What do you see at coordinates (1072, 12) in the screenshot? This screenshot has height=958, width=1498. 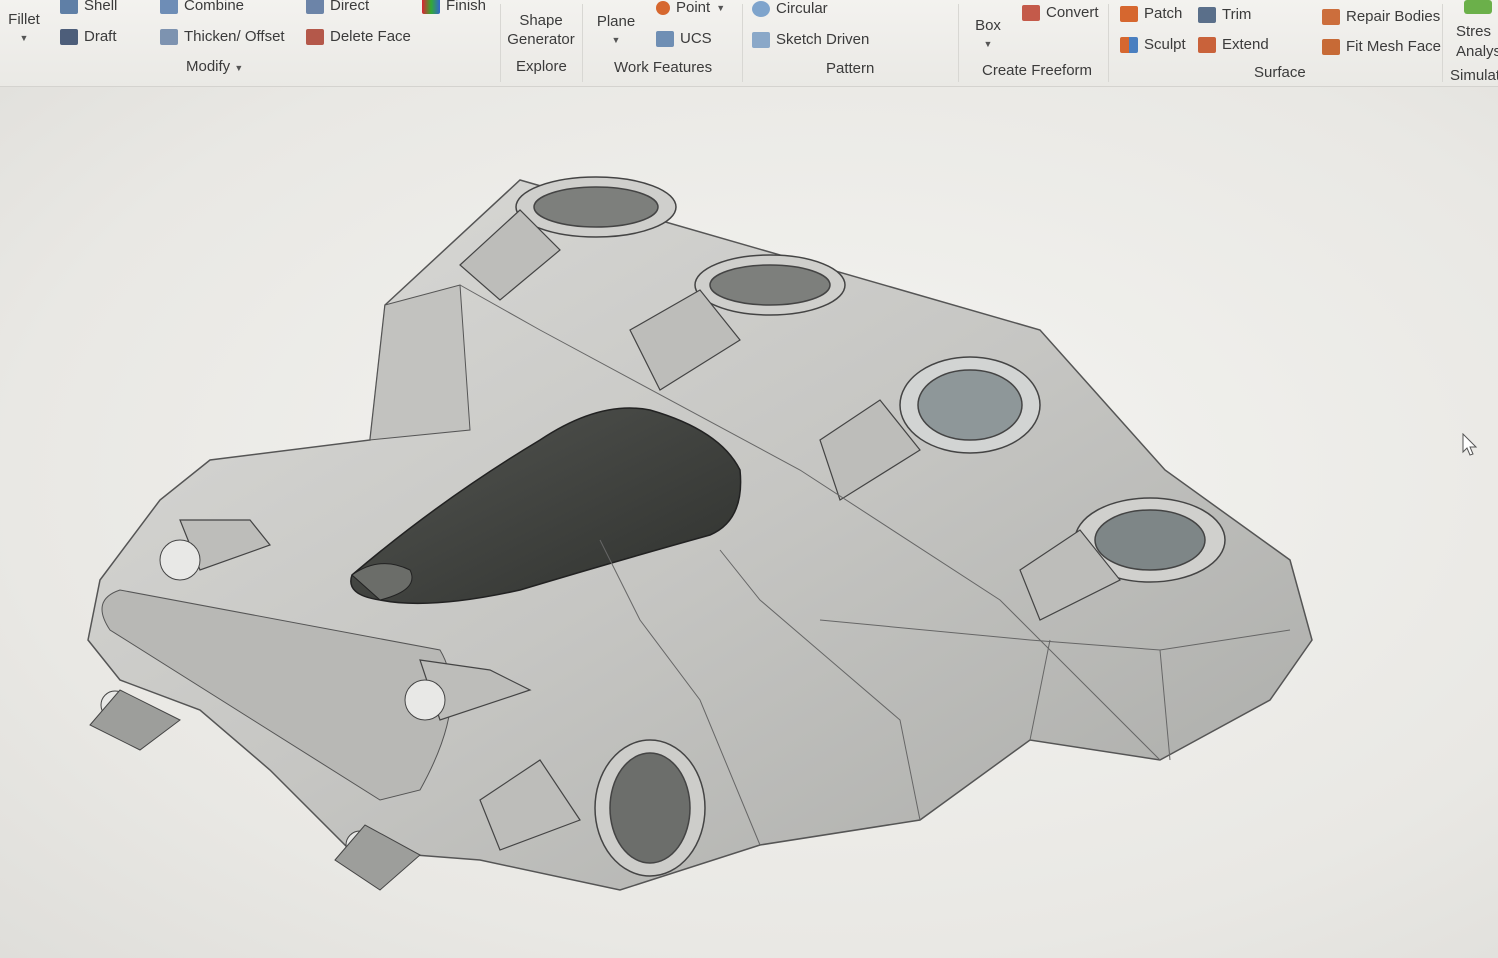 I see `convert-label: Convert` at bounding box center [1072, 12].